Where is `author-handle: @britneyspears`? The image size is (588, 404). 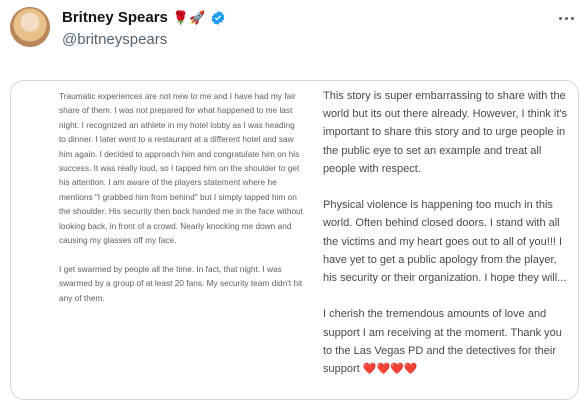 author-handle: @britneyspears is located at coordinates (114, 39).